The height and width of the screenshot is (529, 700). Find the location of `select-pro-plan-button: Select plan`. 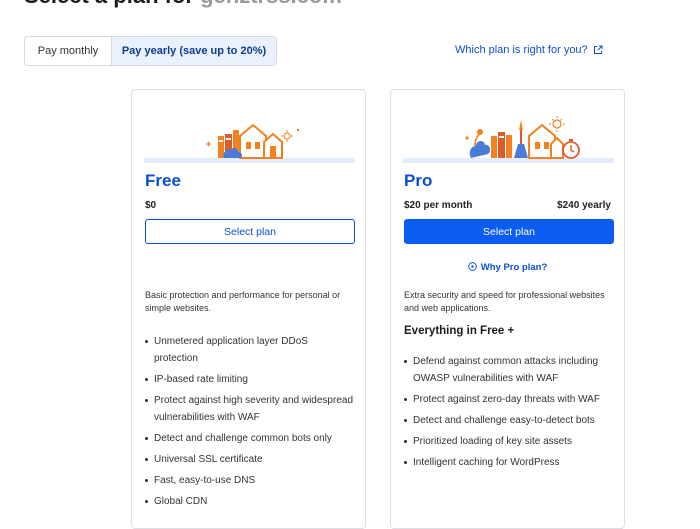

select-pro-plan-button: Select plan is located at coordinates (509, 231).